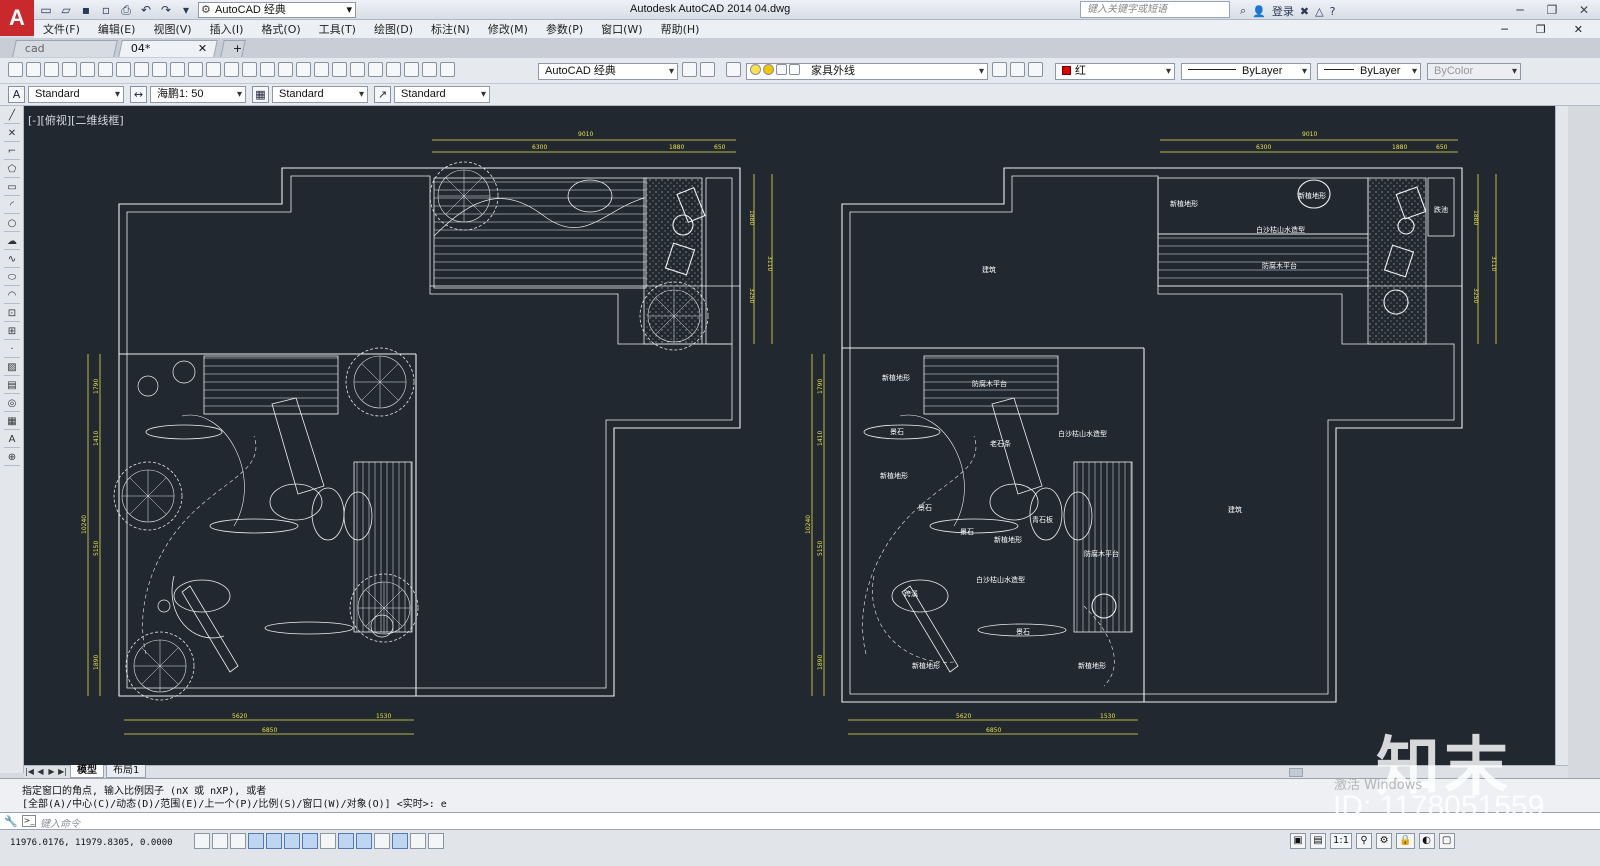 This screenshot has height=866, width=1600. Describe the element at coordinates (168, 48) in the screenshot. I see `file-tab-04: 04* ✕` at that location.